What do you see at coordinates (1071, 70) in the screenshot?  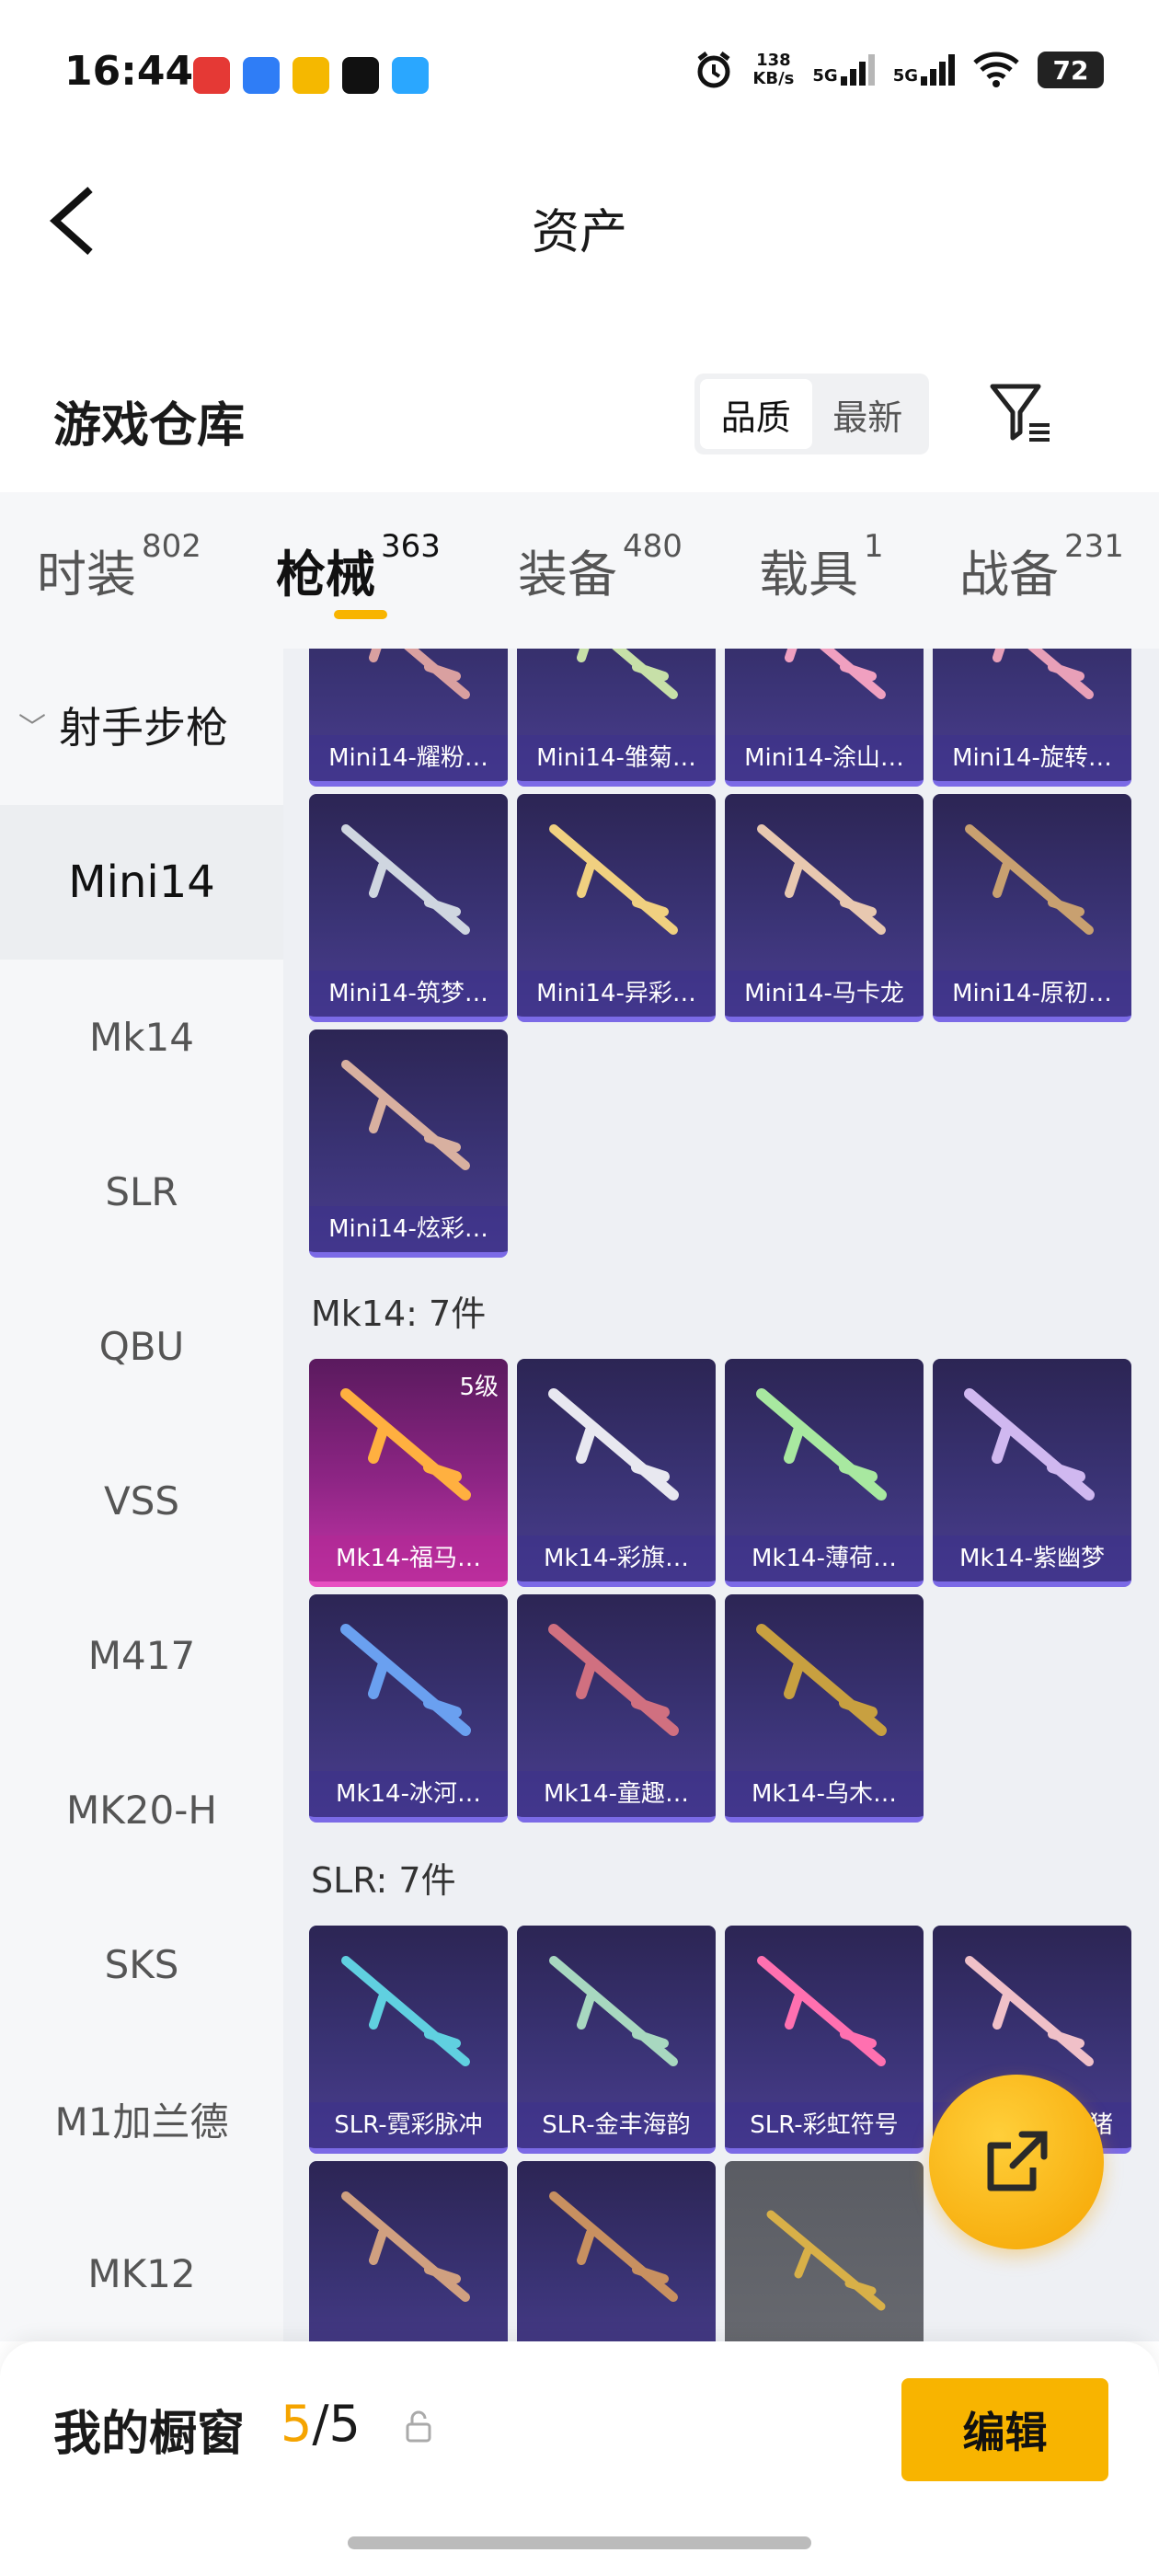 I see `battery-icon: 72` at bounding box center [1071, 70].